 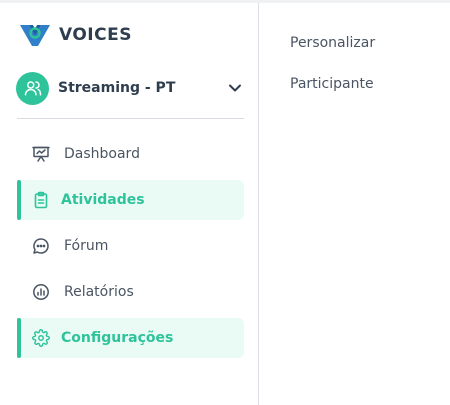 I want to click on users-icon, so click(x=32, y=88).